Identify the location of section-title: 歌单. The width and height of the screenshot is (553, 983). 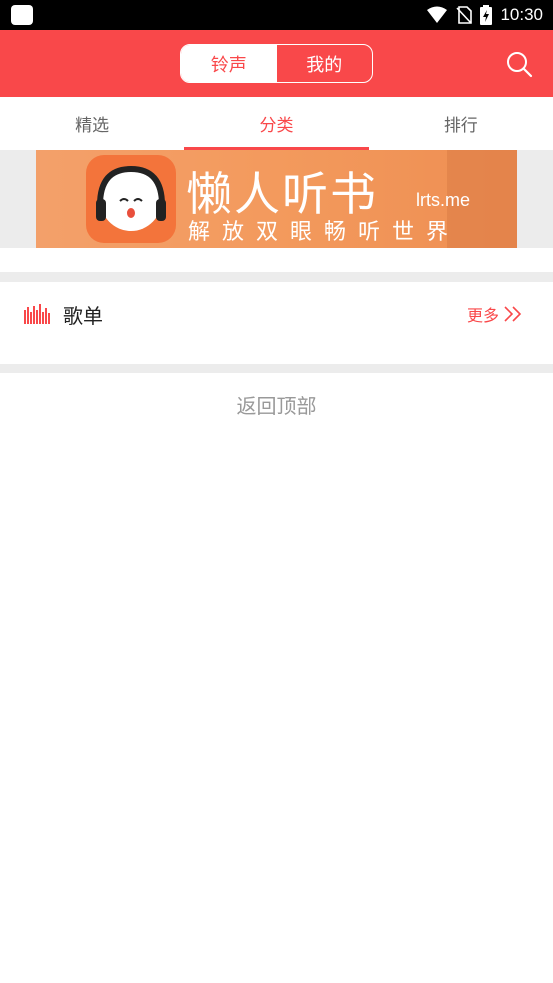
(83, 316).